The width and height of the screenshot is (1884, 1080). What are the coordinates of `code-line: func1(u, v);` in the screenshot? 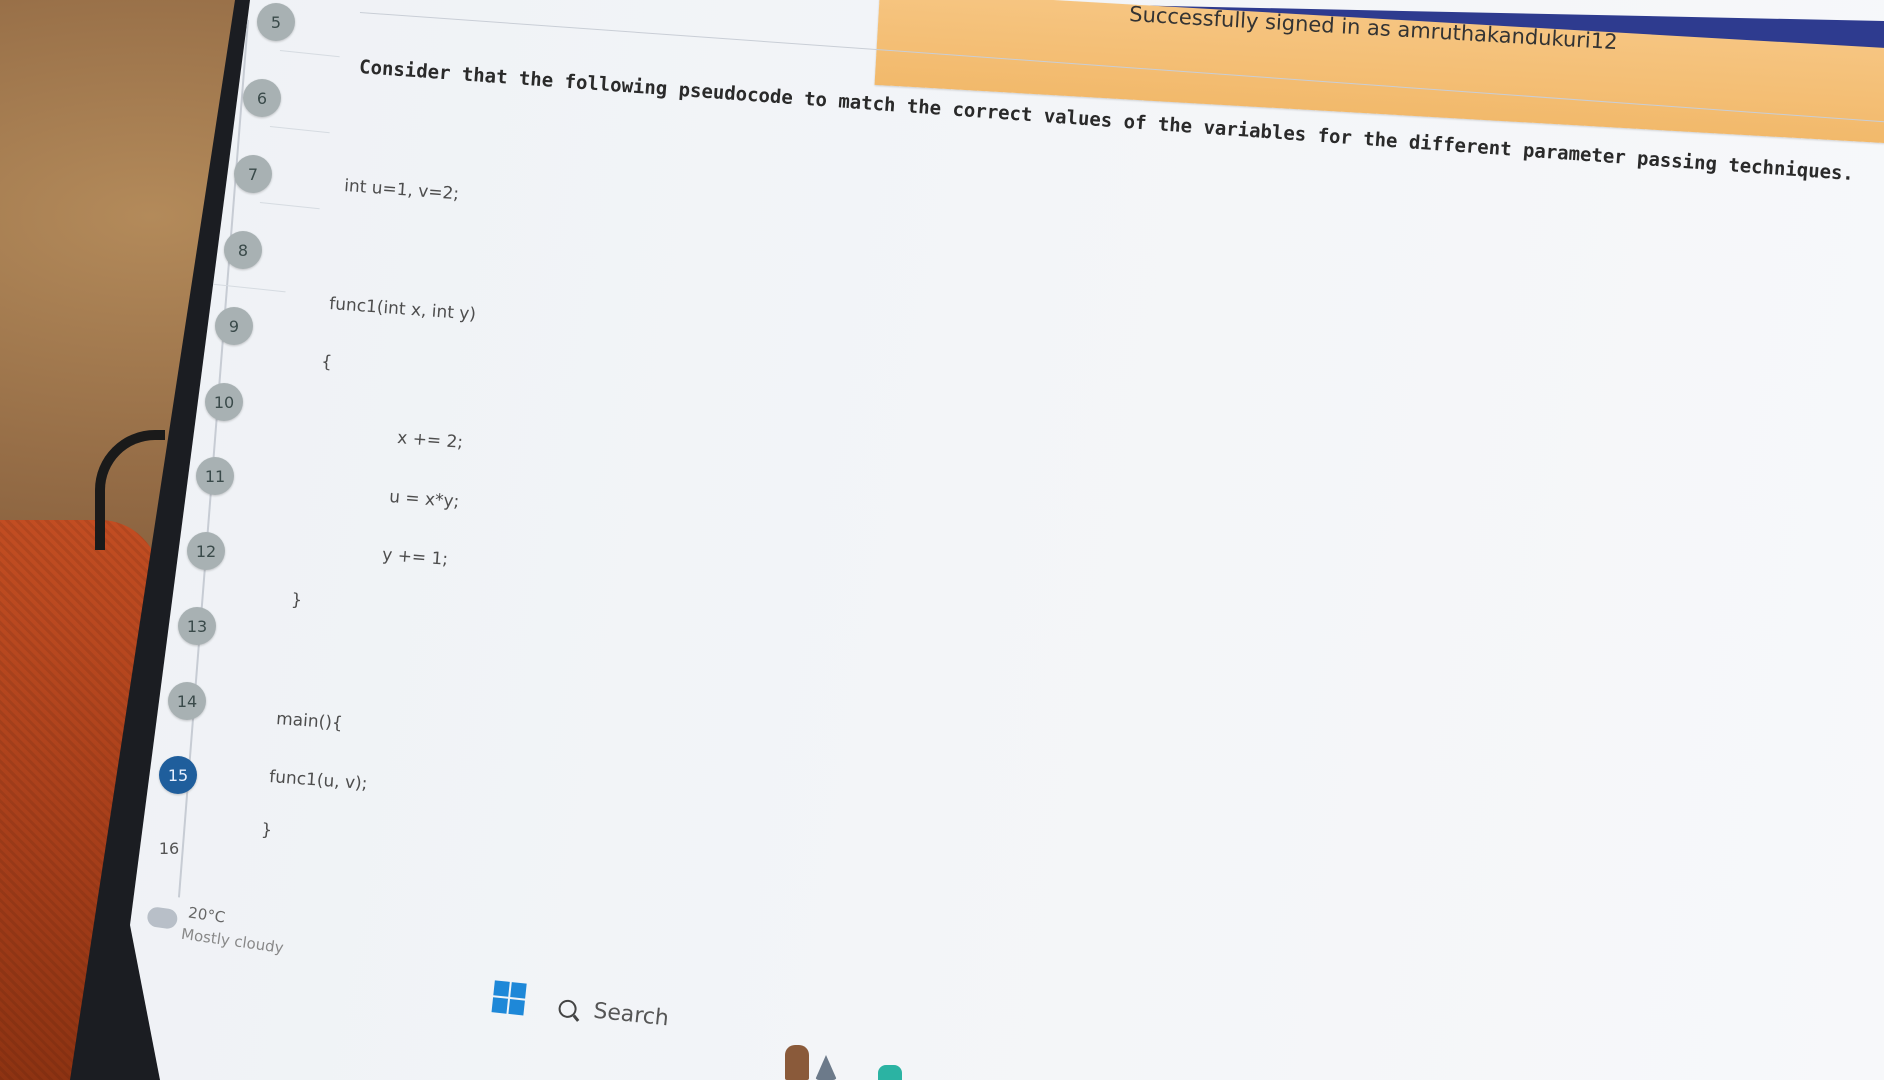 It's located at (318, 781).